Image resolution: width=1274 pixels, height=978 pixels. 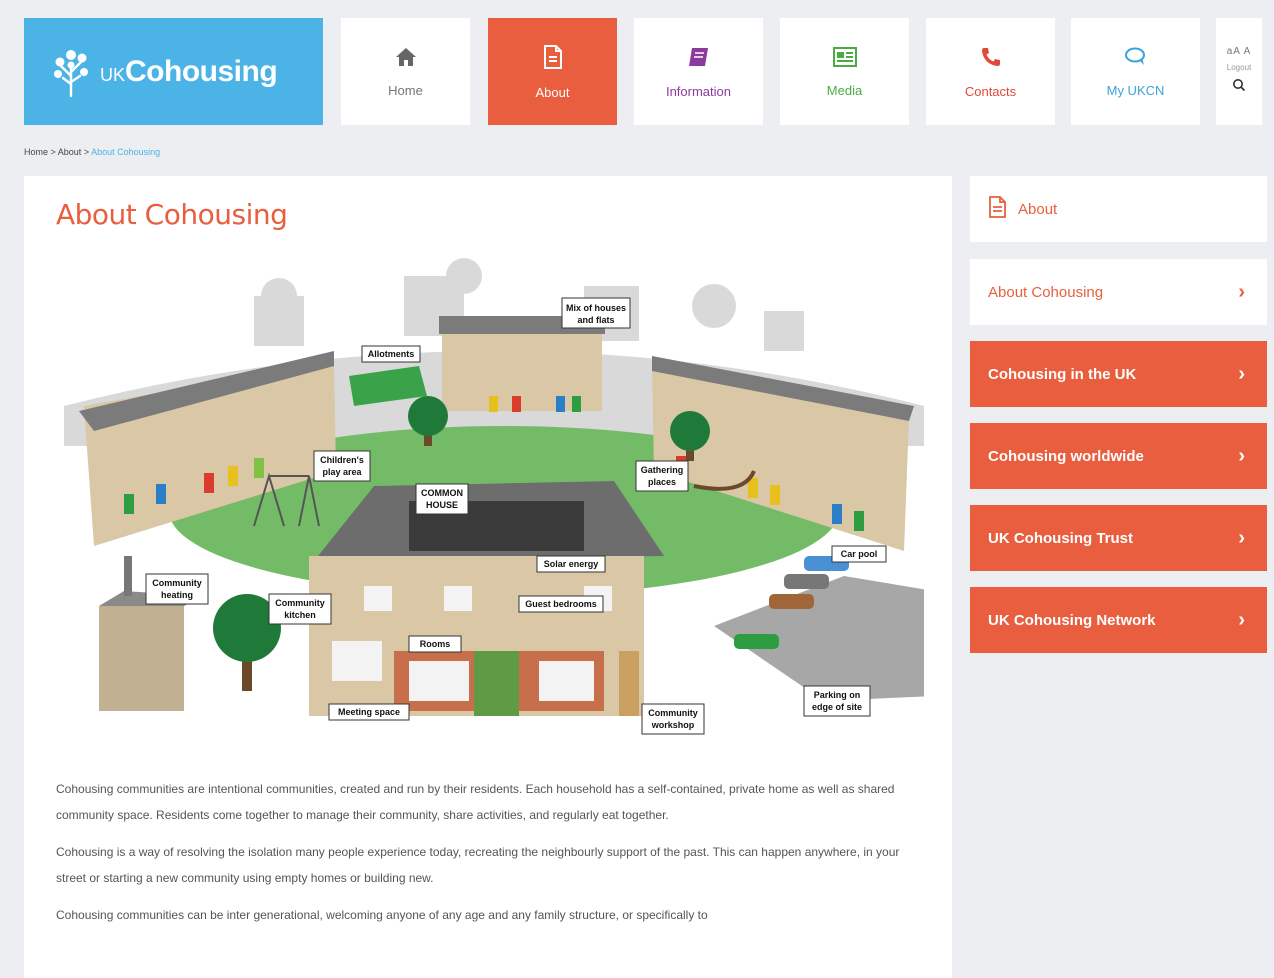 I want to click on sidebar-item-cohousing-in-the-uk: Cohousing in the UK ›, so click(x=1118, y=374).